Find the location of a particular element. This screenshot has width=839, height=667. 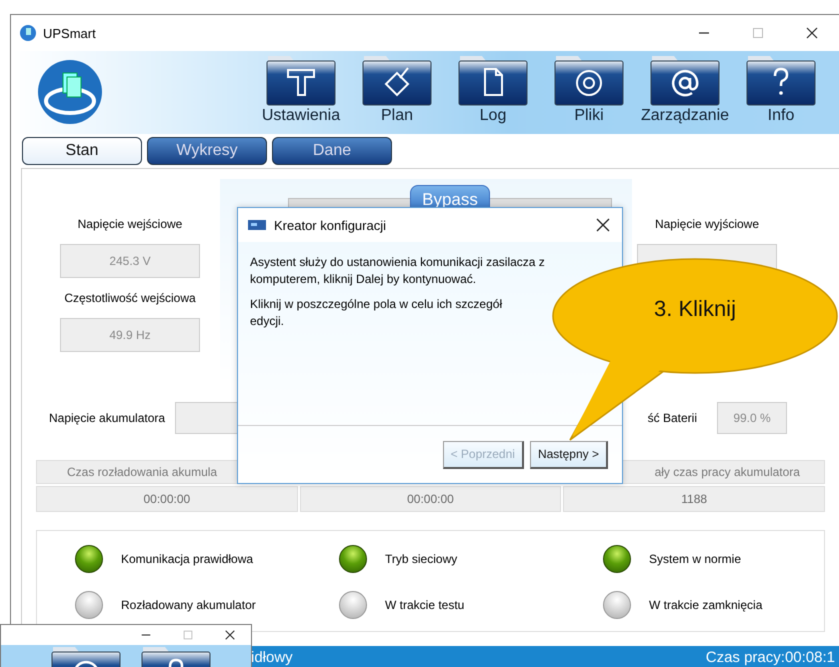

field-label: ść Baterii is located at coordinates (672, 418).